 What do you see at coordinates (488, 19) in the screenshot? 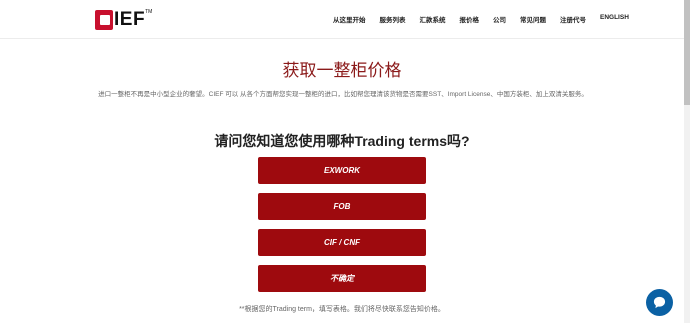
I see `main-nav: 从这里开始 服务列表 汇款系统 报价格 公司 常见问题 注册代号 ENGLISH` at bounding box center [488, 19].